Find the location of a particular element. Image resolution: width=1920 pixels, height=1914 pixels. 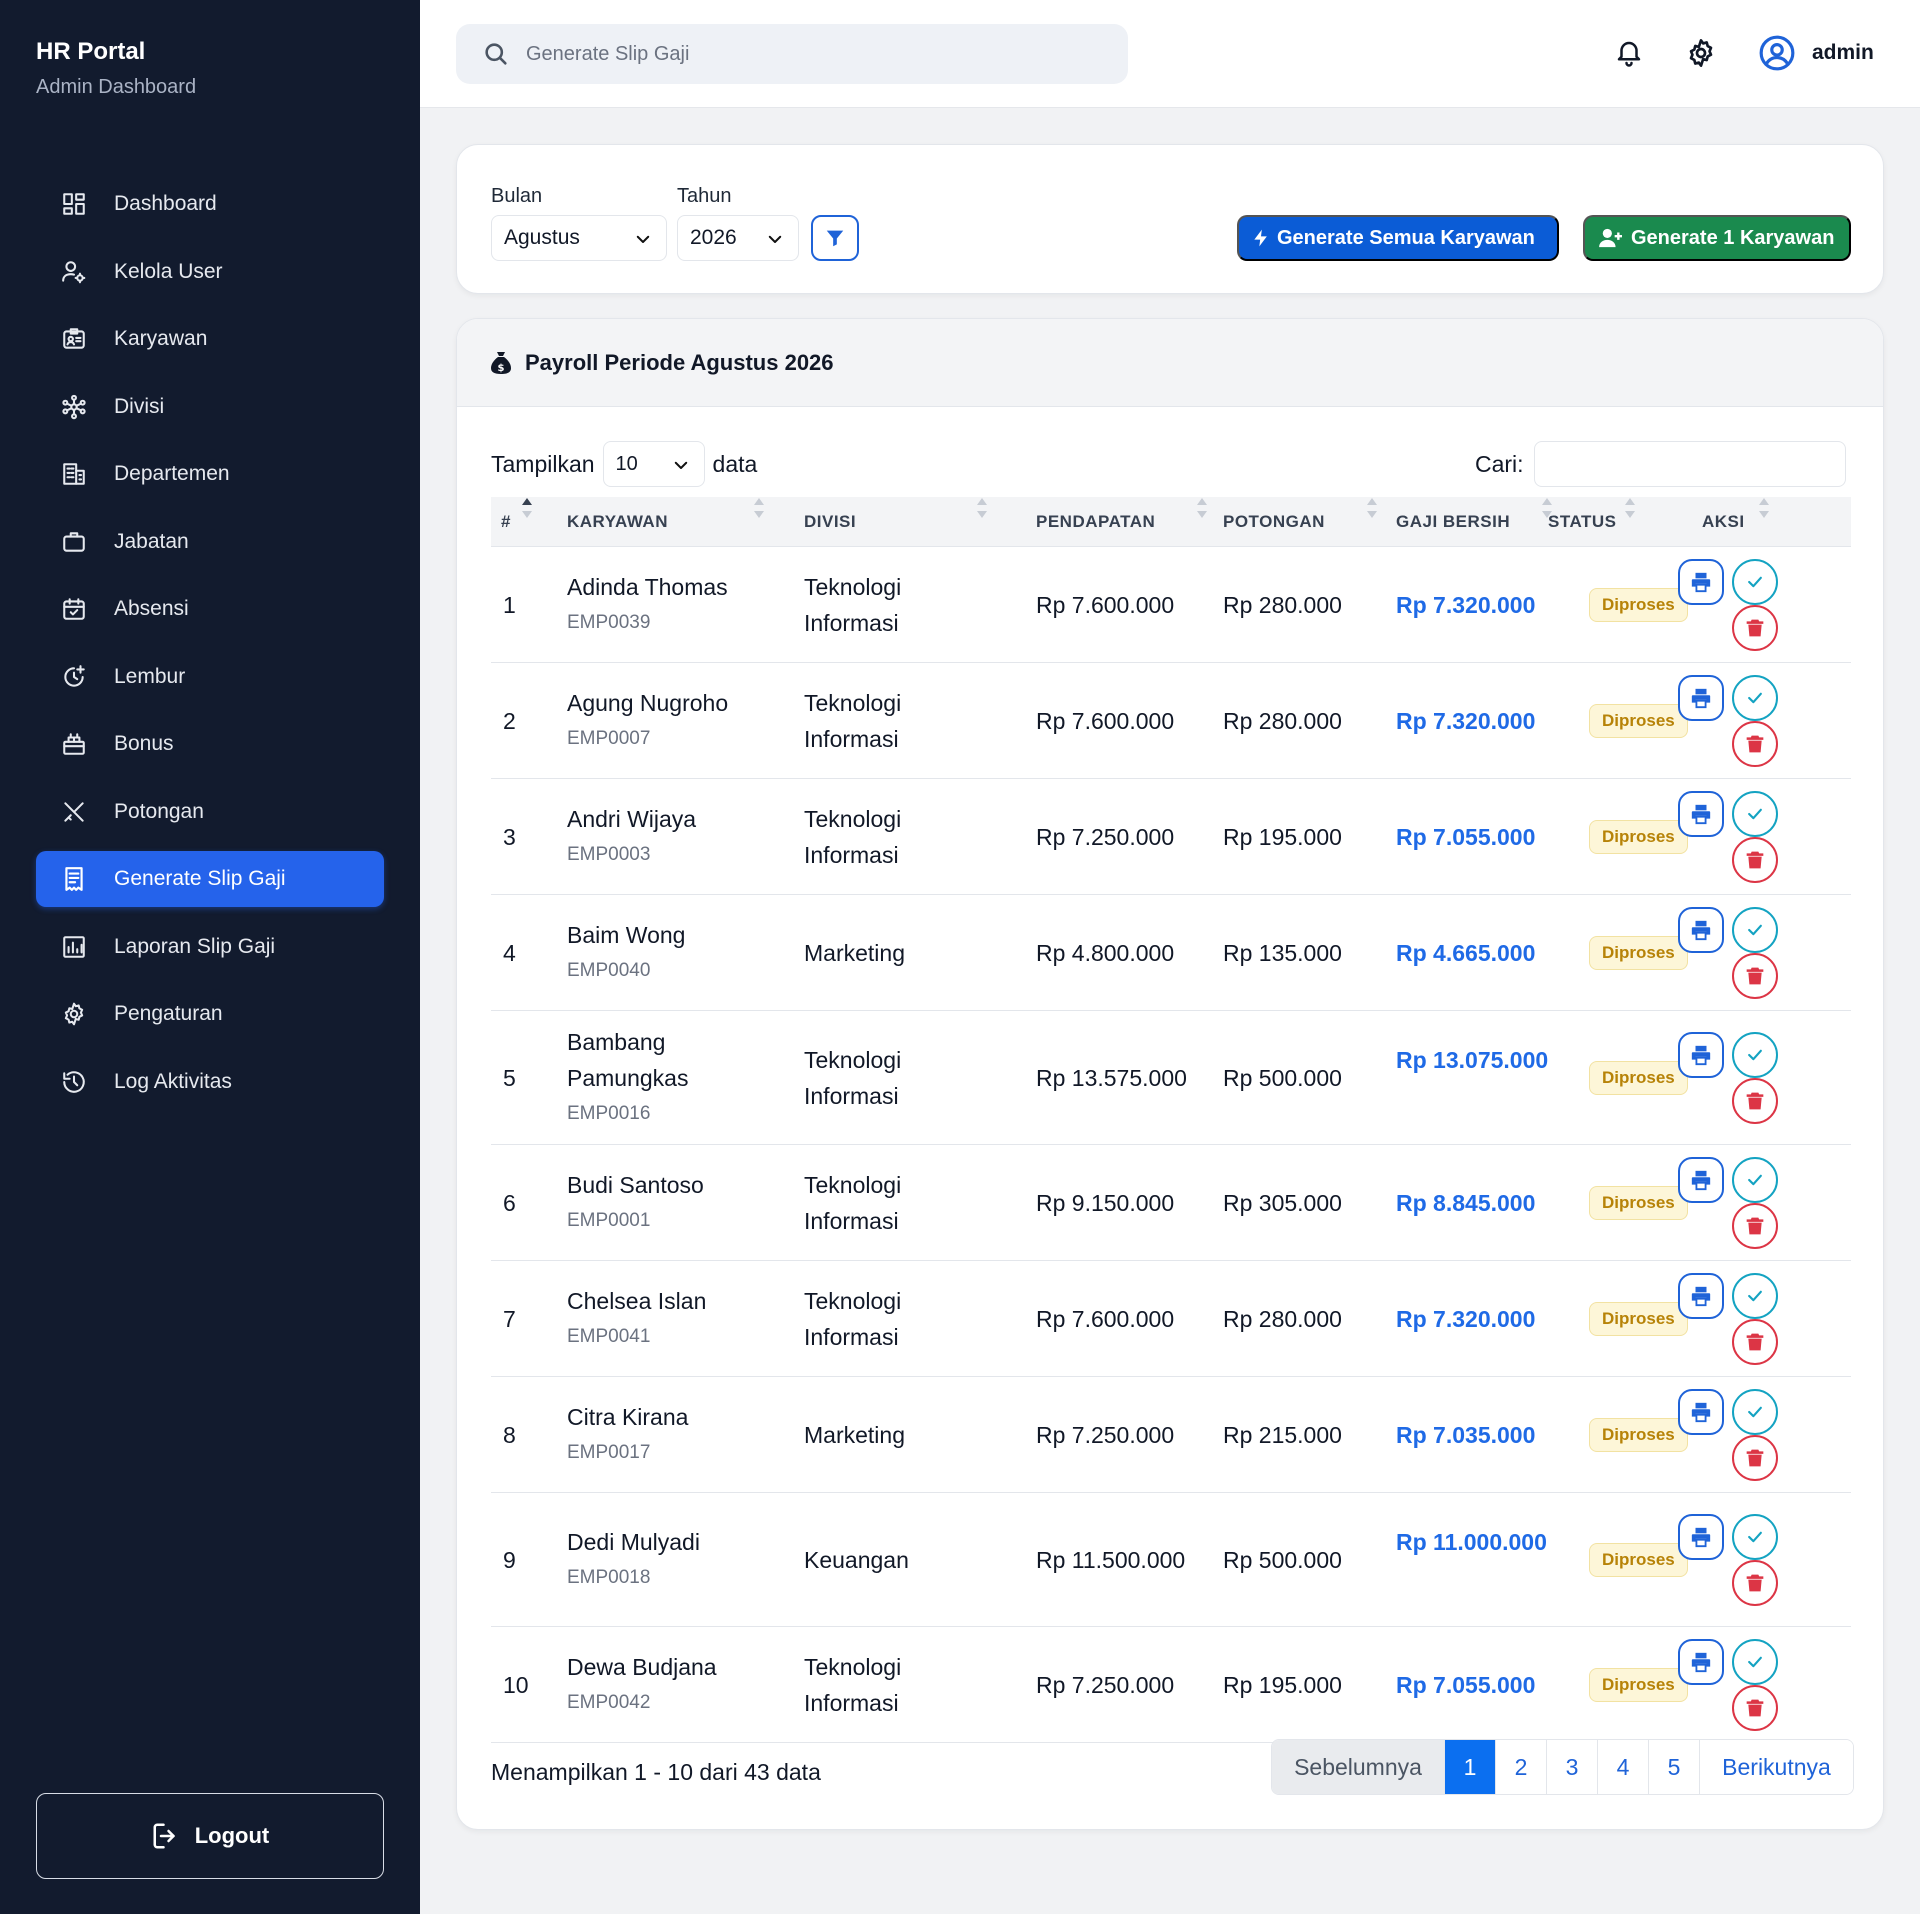

user-menu: admin is located at coordinates (1816, 53).